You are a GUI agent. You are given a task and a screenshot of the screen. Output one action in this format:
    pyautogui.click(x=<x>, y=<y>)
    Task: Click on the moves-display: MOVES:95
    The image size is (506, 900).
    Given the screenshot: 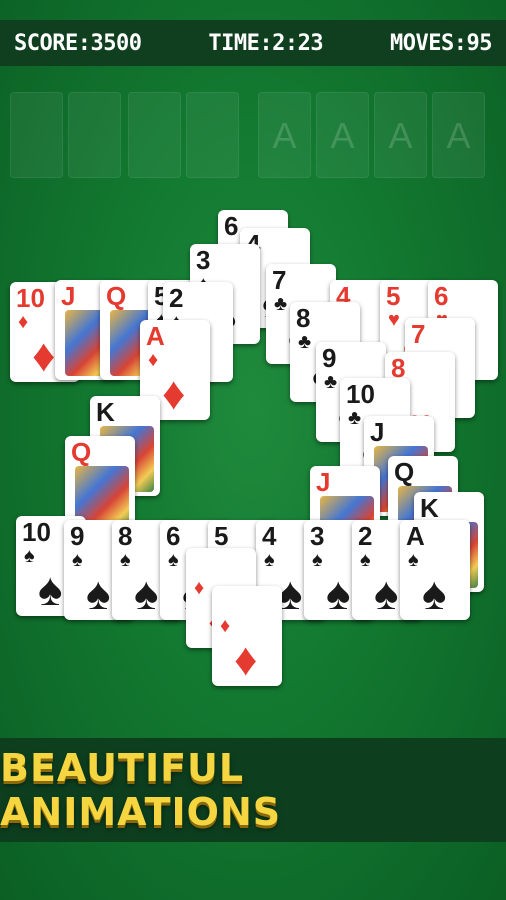 What is the action you would take?
    pyautogui.click(x=441, y=43)
    